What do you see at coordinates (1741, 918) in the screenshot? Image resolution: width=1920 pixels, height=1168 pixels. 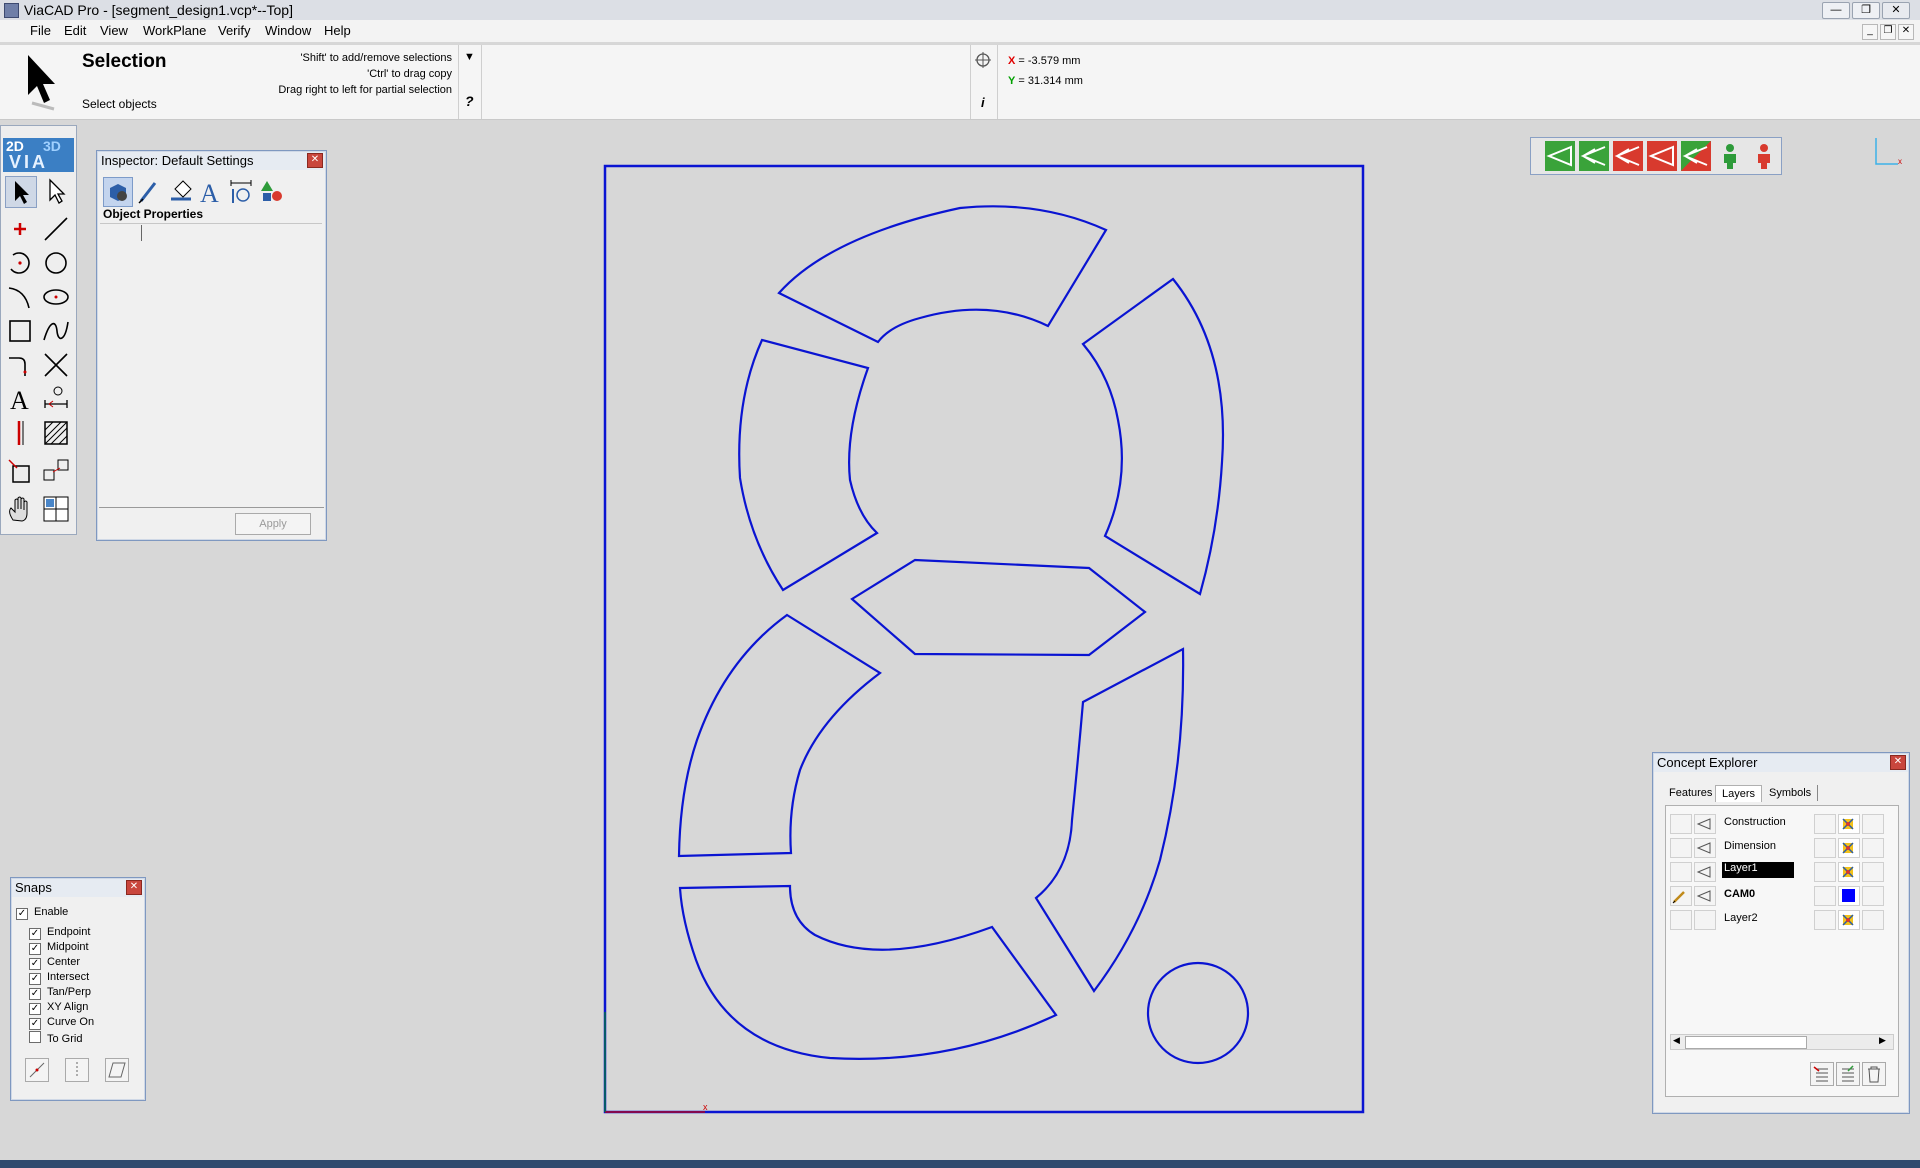 I see `layer-name: Layer2` at bounding box center [1741, 918].